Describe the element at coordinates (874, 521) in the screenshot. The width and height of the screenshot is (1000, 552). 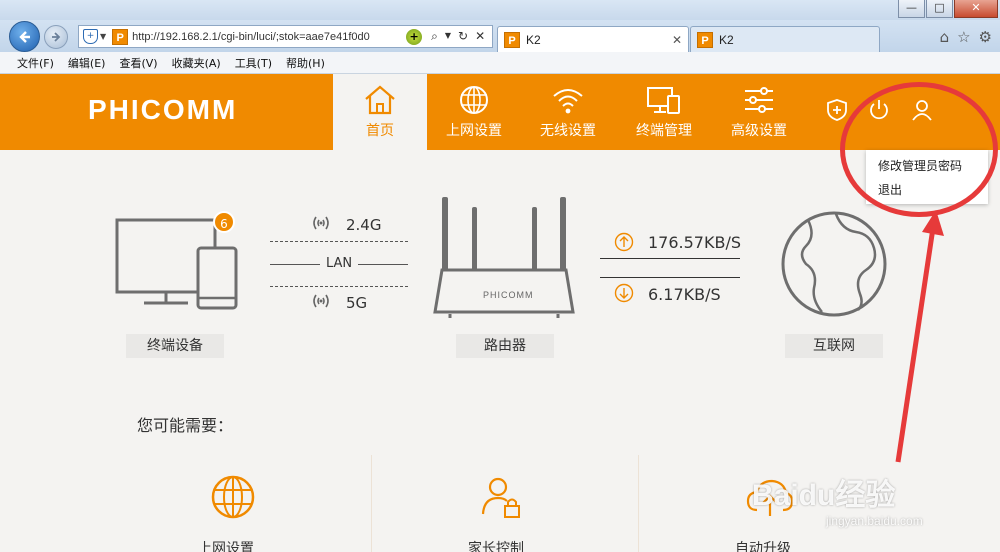
I see `watermark-url: jingyan.baidu.com` at that location.